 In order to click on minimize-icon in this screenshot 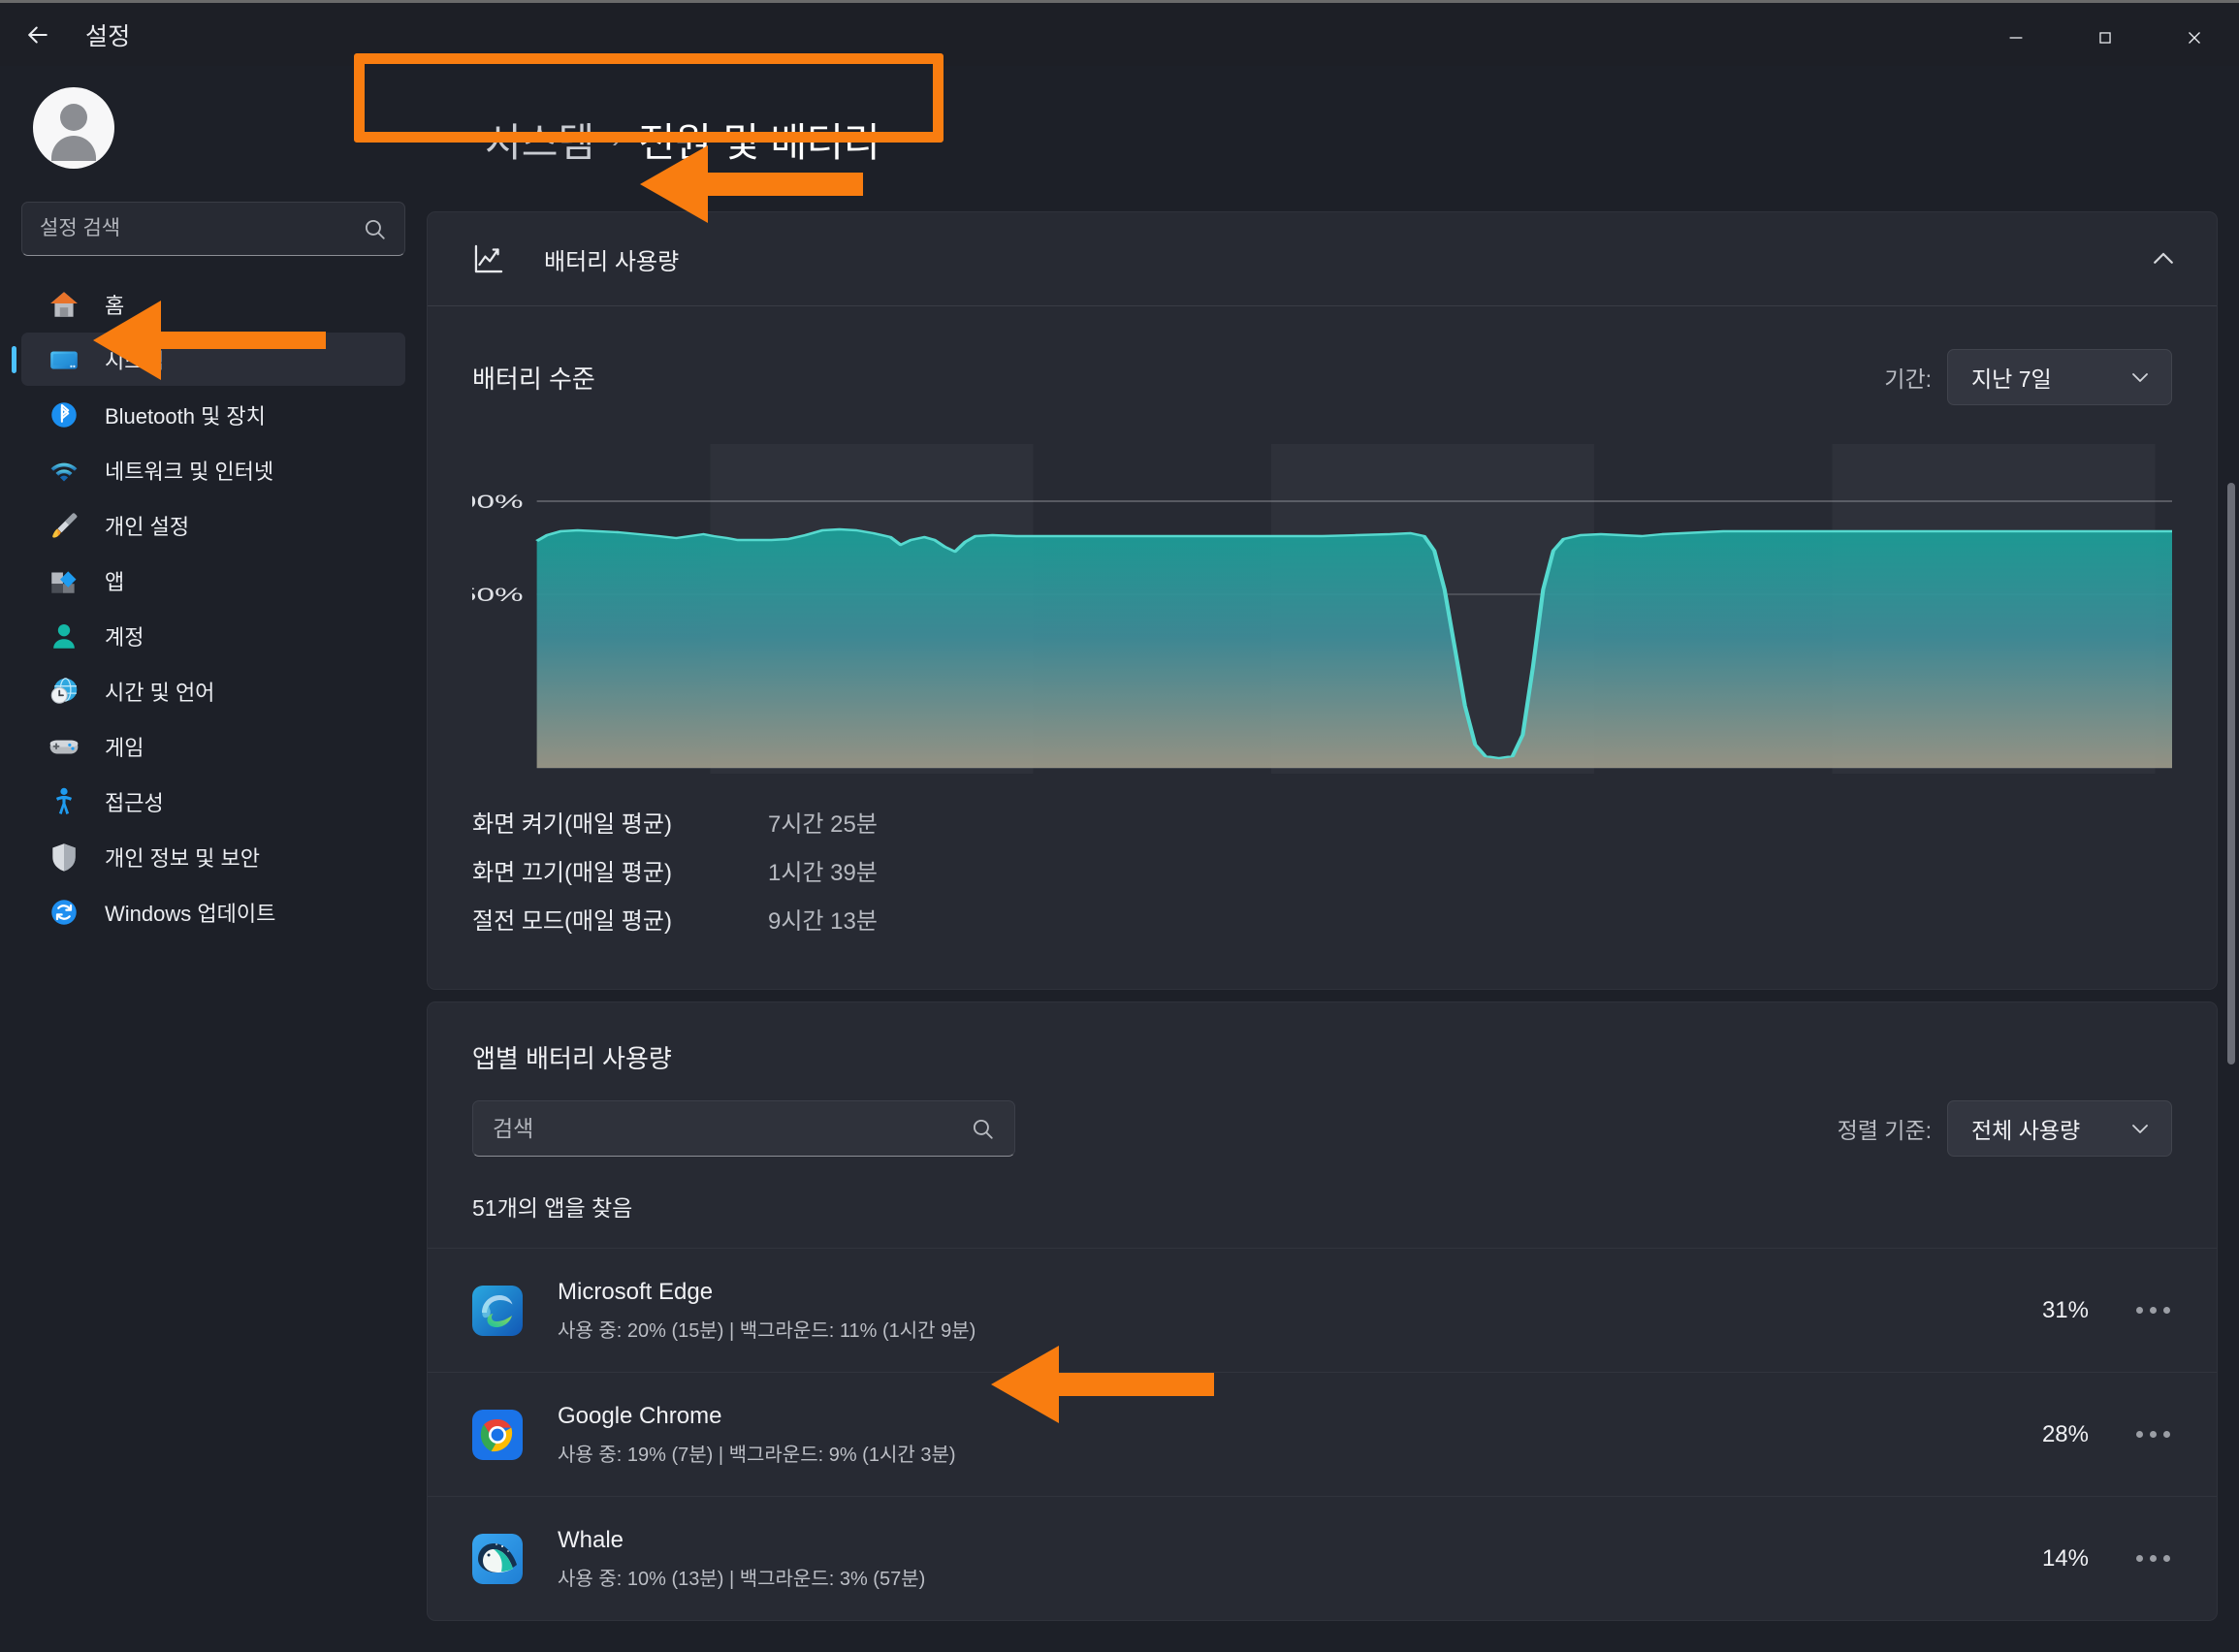, I will do `click(2016, 38)`.